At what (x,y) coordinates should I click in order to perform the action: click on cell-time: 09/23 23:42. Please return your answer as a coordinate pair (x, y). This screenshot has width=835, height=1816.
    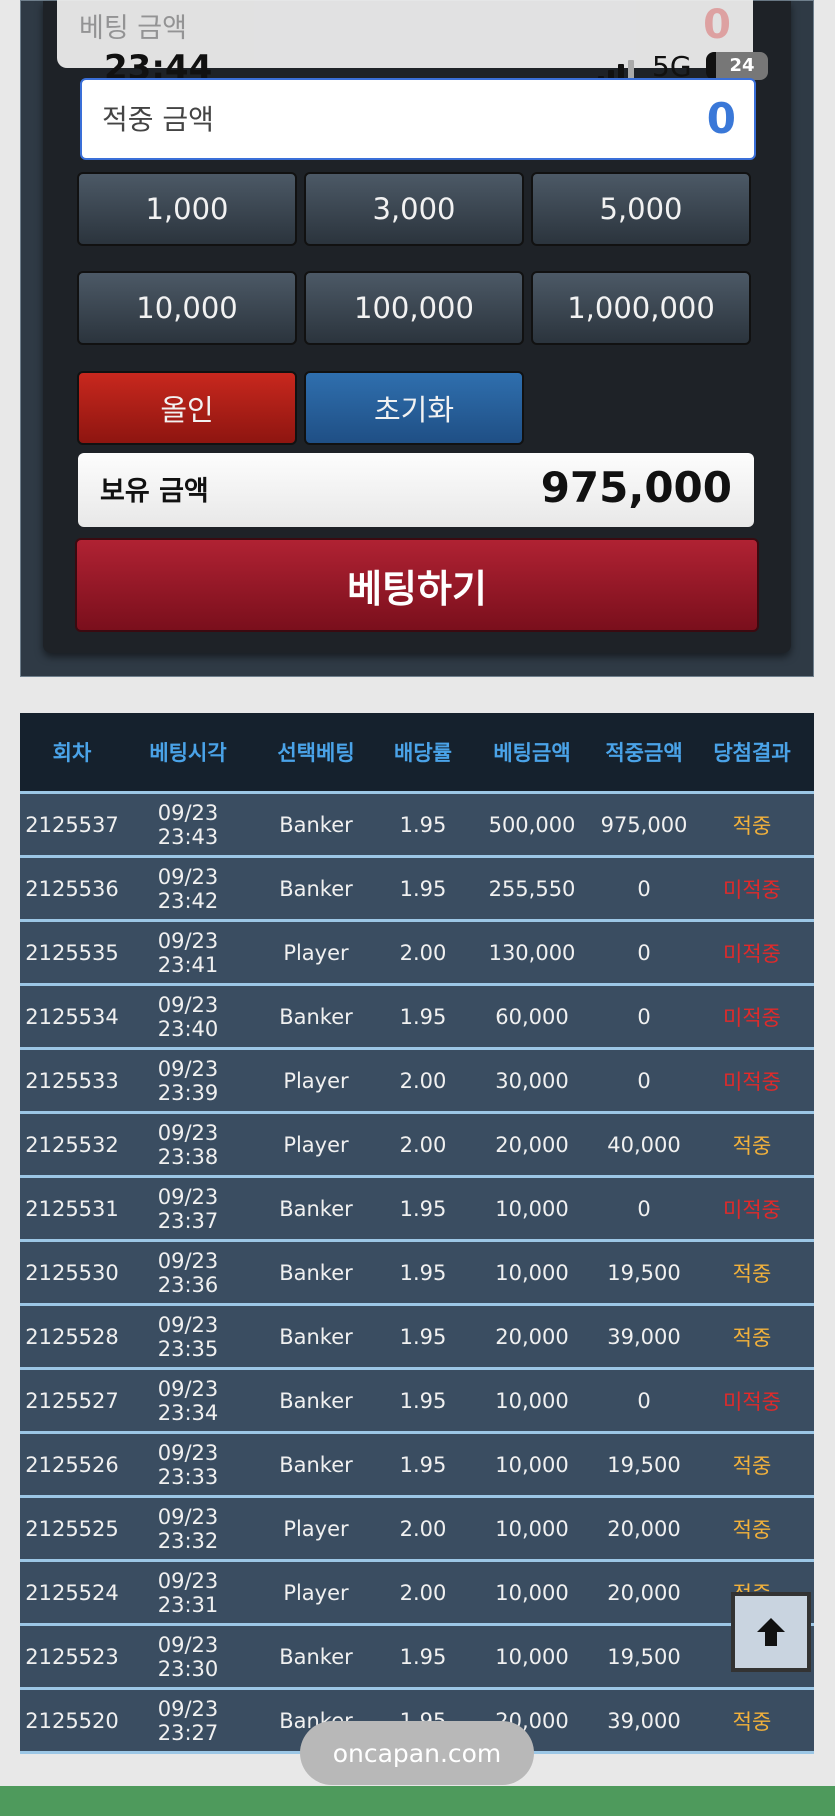
    Looking at the image, I should click on (188, 889).